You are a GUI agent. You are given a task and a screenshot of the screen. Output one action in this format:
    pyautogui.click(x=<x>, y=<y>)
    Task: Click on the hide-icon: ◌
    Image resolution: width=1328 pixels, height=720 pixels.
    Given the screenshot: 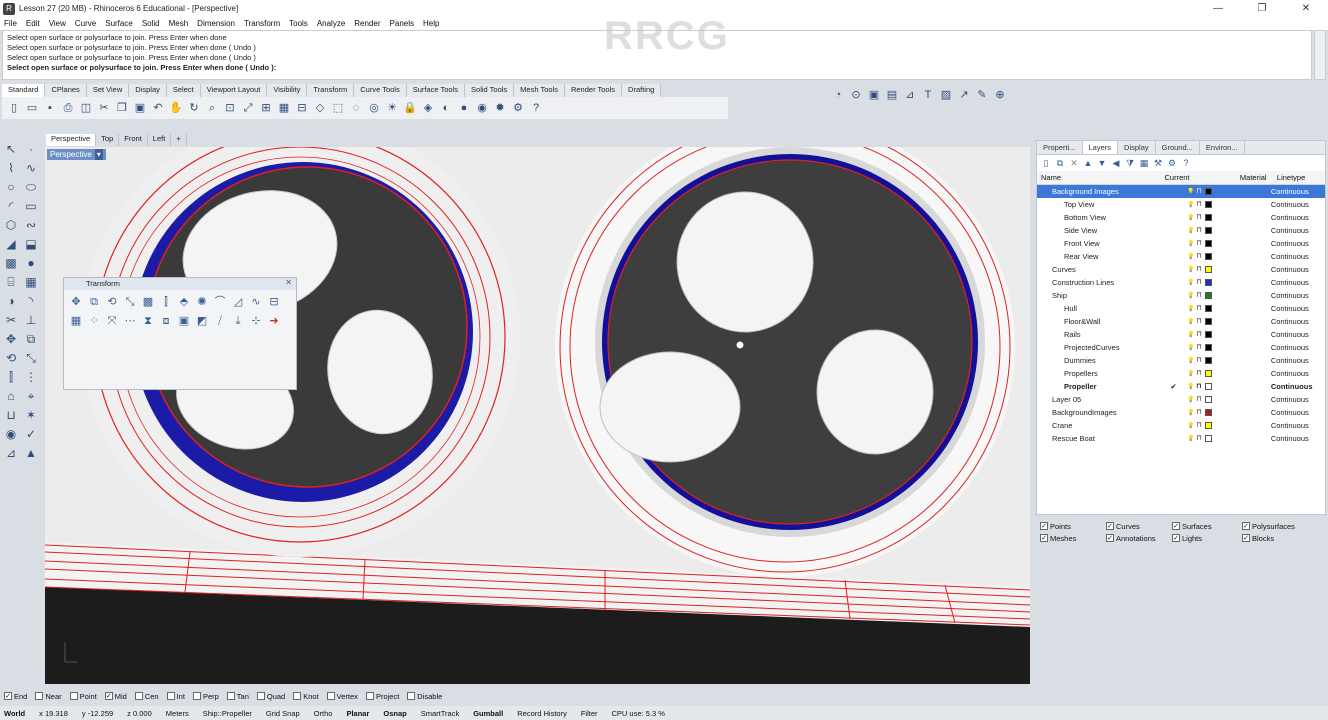 What is the action you would take?
    pyautogui.click(x=356, y=108)
    